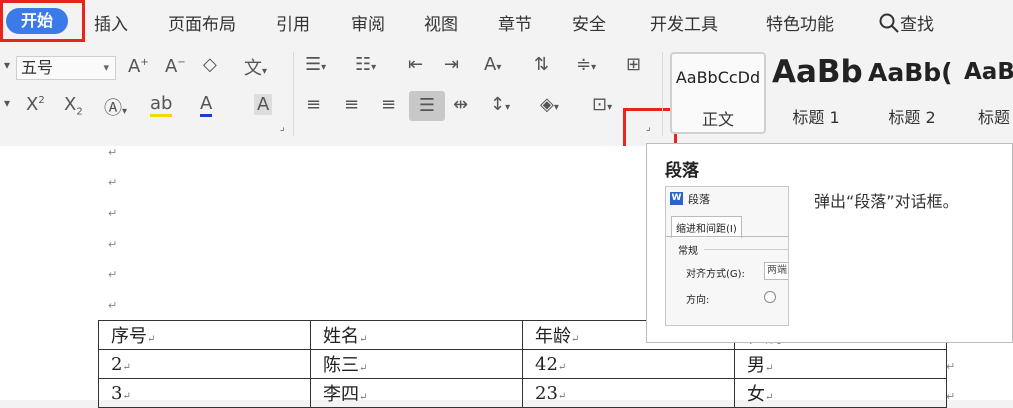  What do you see at coordinates (816, 117) in the screenshot?
I see `style-name: 标题 1` at bounding box center [816, 117].